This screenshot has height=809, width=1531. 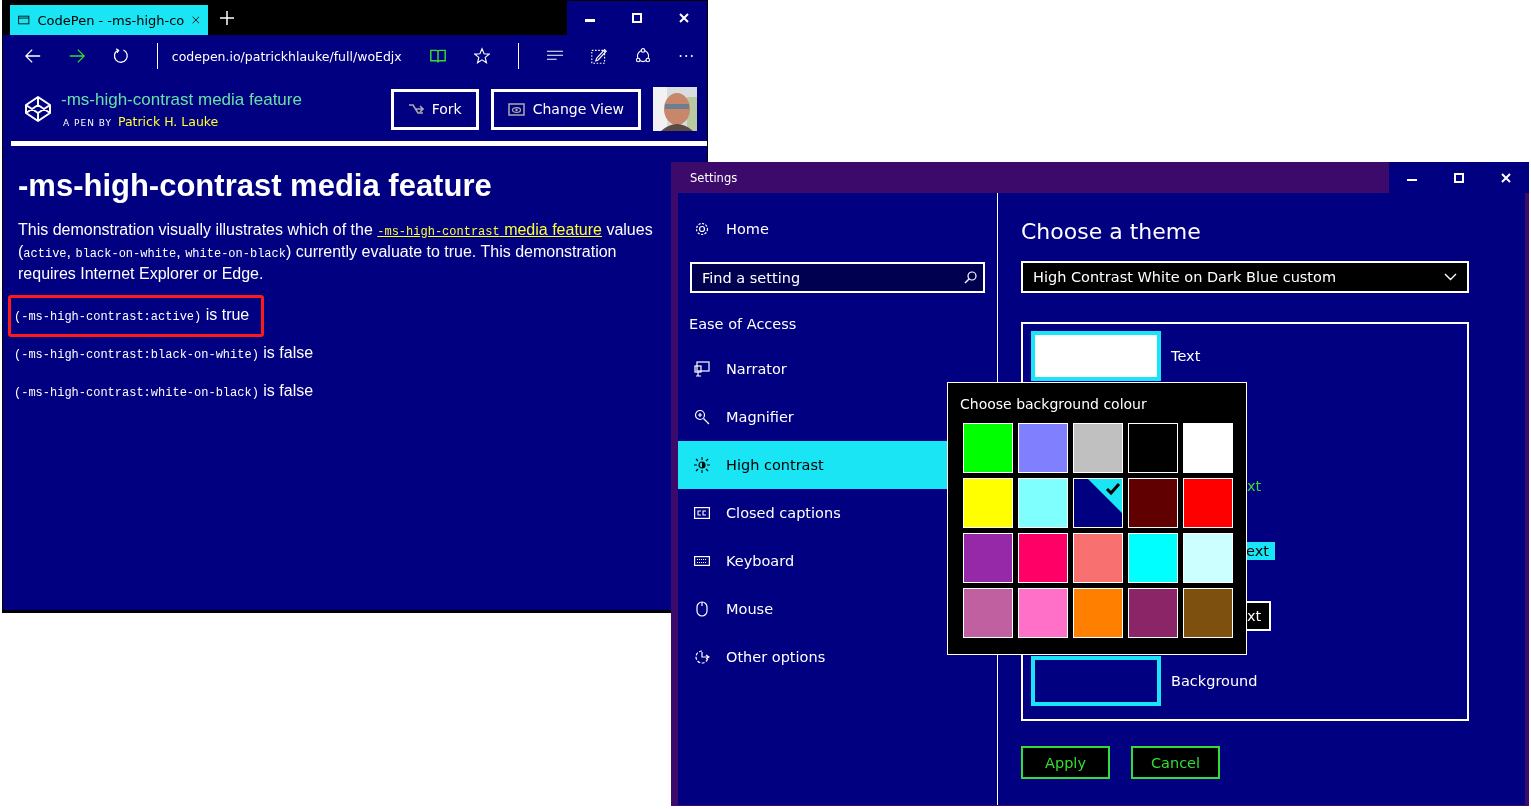 What do you see at coordinates (1254, 486) in the screenshot?
I see `hyperlink-sample: xt` at bounding box center [1254, 486].